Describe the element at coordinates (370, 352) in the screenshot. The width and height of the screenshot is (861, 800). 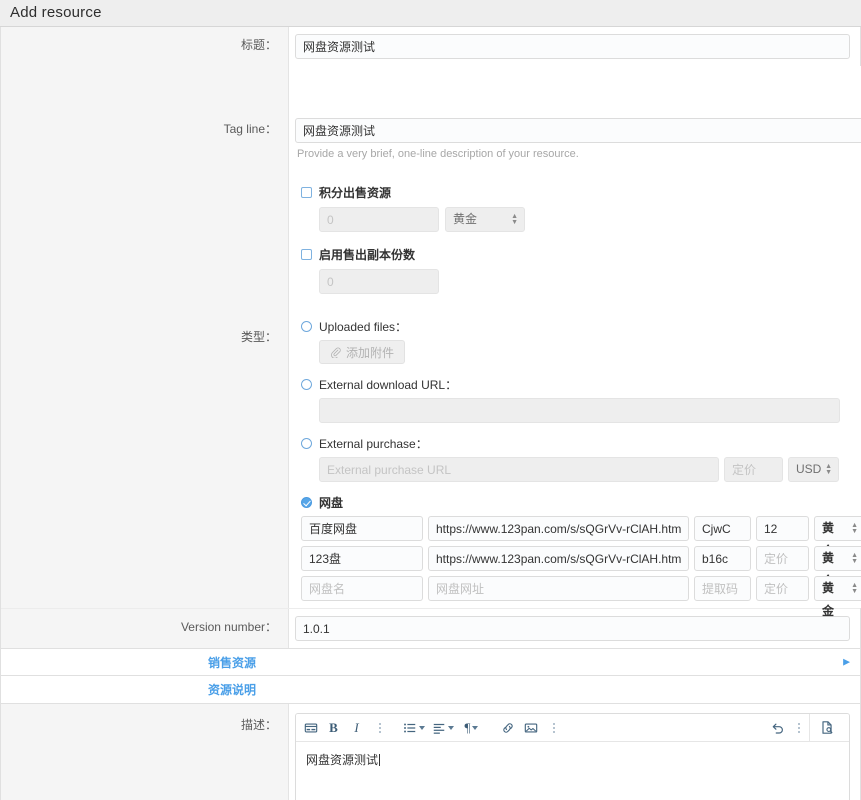
I see `add-attachment-label: 添加附件` at that location.